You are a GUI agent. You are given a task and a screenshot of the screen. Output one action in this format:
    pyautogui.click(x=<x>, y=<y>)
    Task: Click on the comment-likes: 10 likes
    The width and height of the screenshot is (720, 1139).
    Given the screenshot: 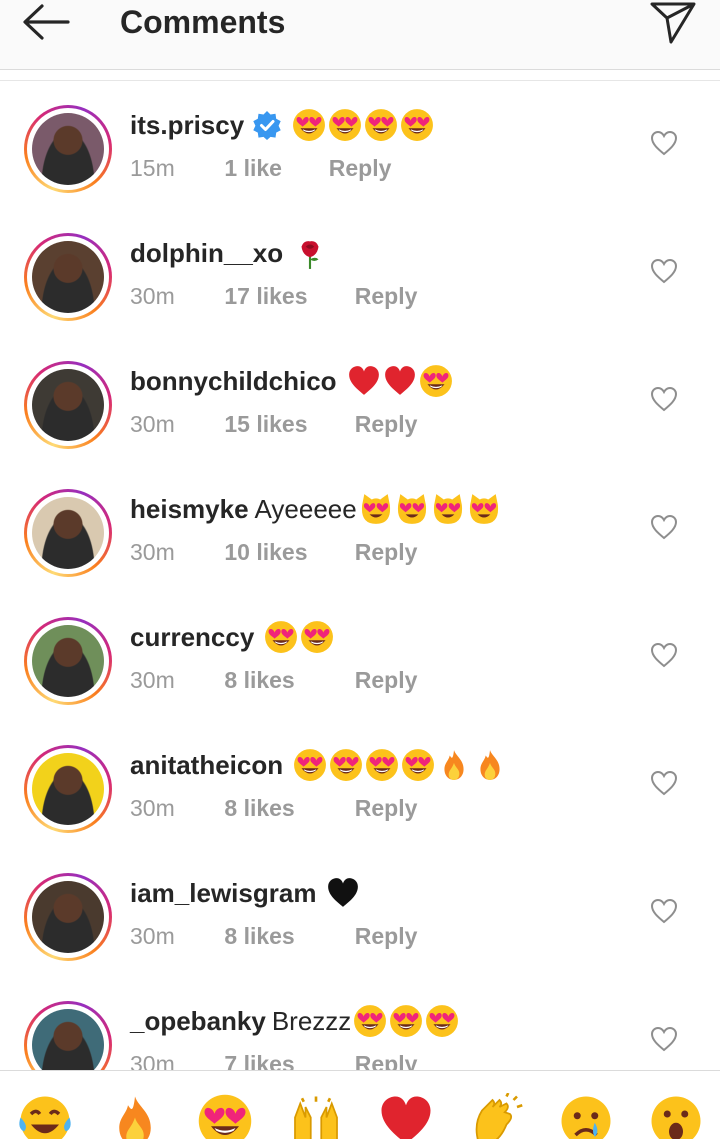 What is the action you would take?
    pyautogui.click(x=286, y=552)
    